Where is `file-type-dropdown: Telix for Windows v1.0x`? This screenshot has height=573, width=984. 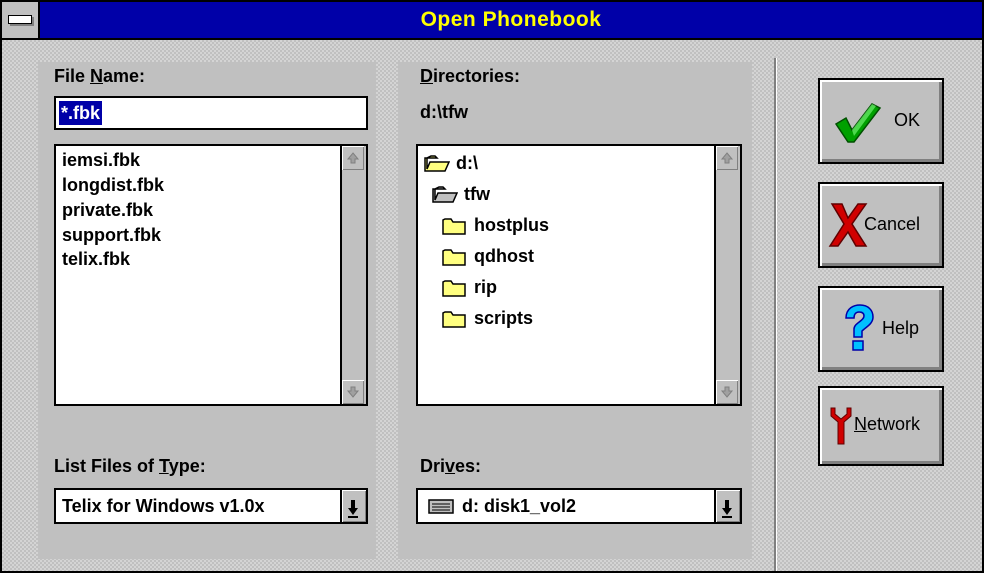
file-type-dropdown: Telix for Windows v1.0x is located at coordinates (211, 506).